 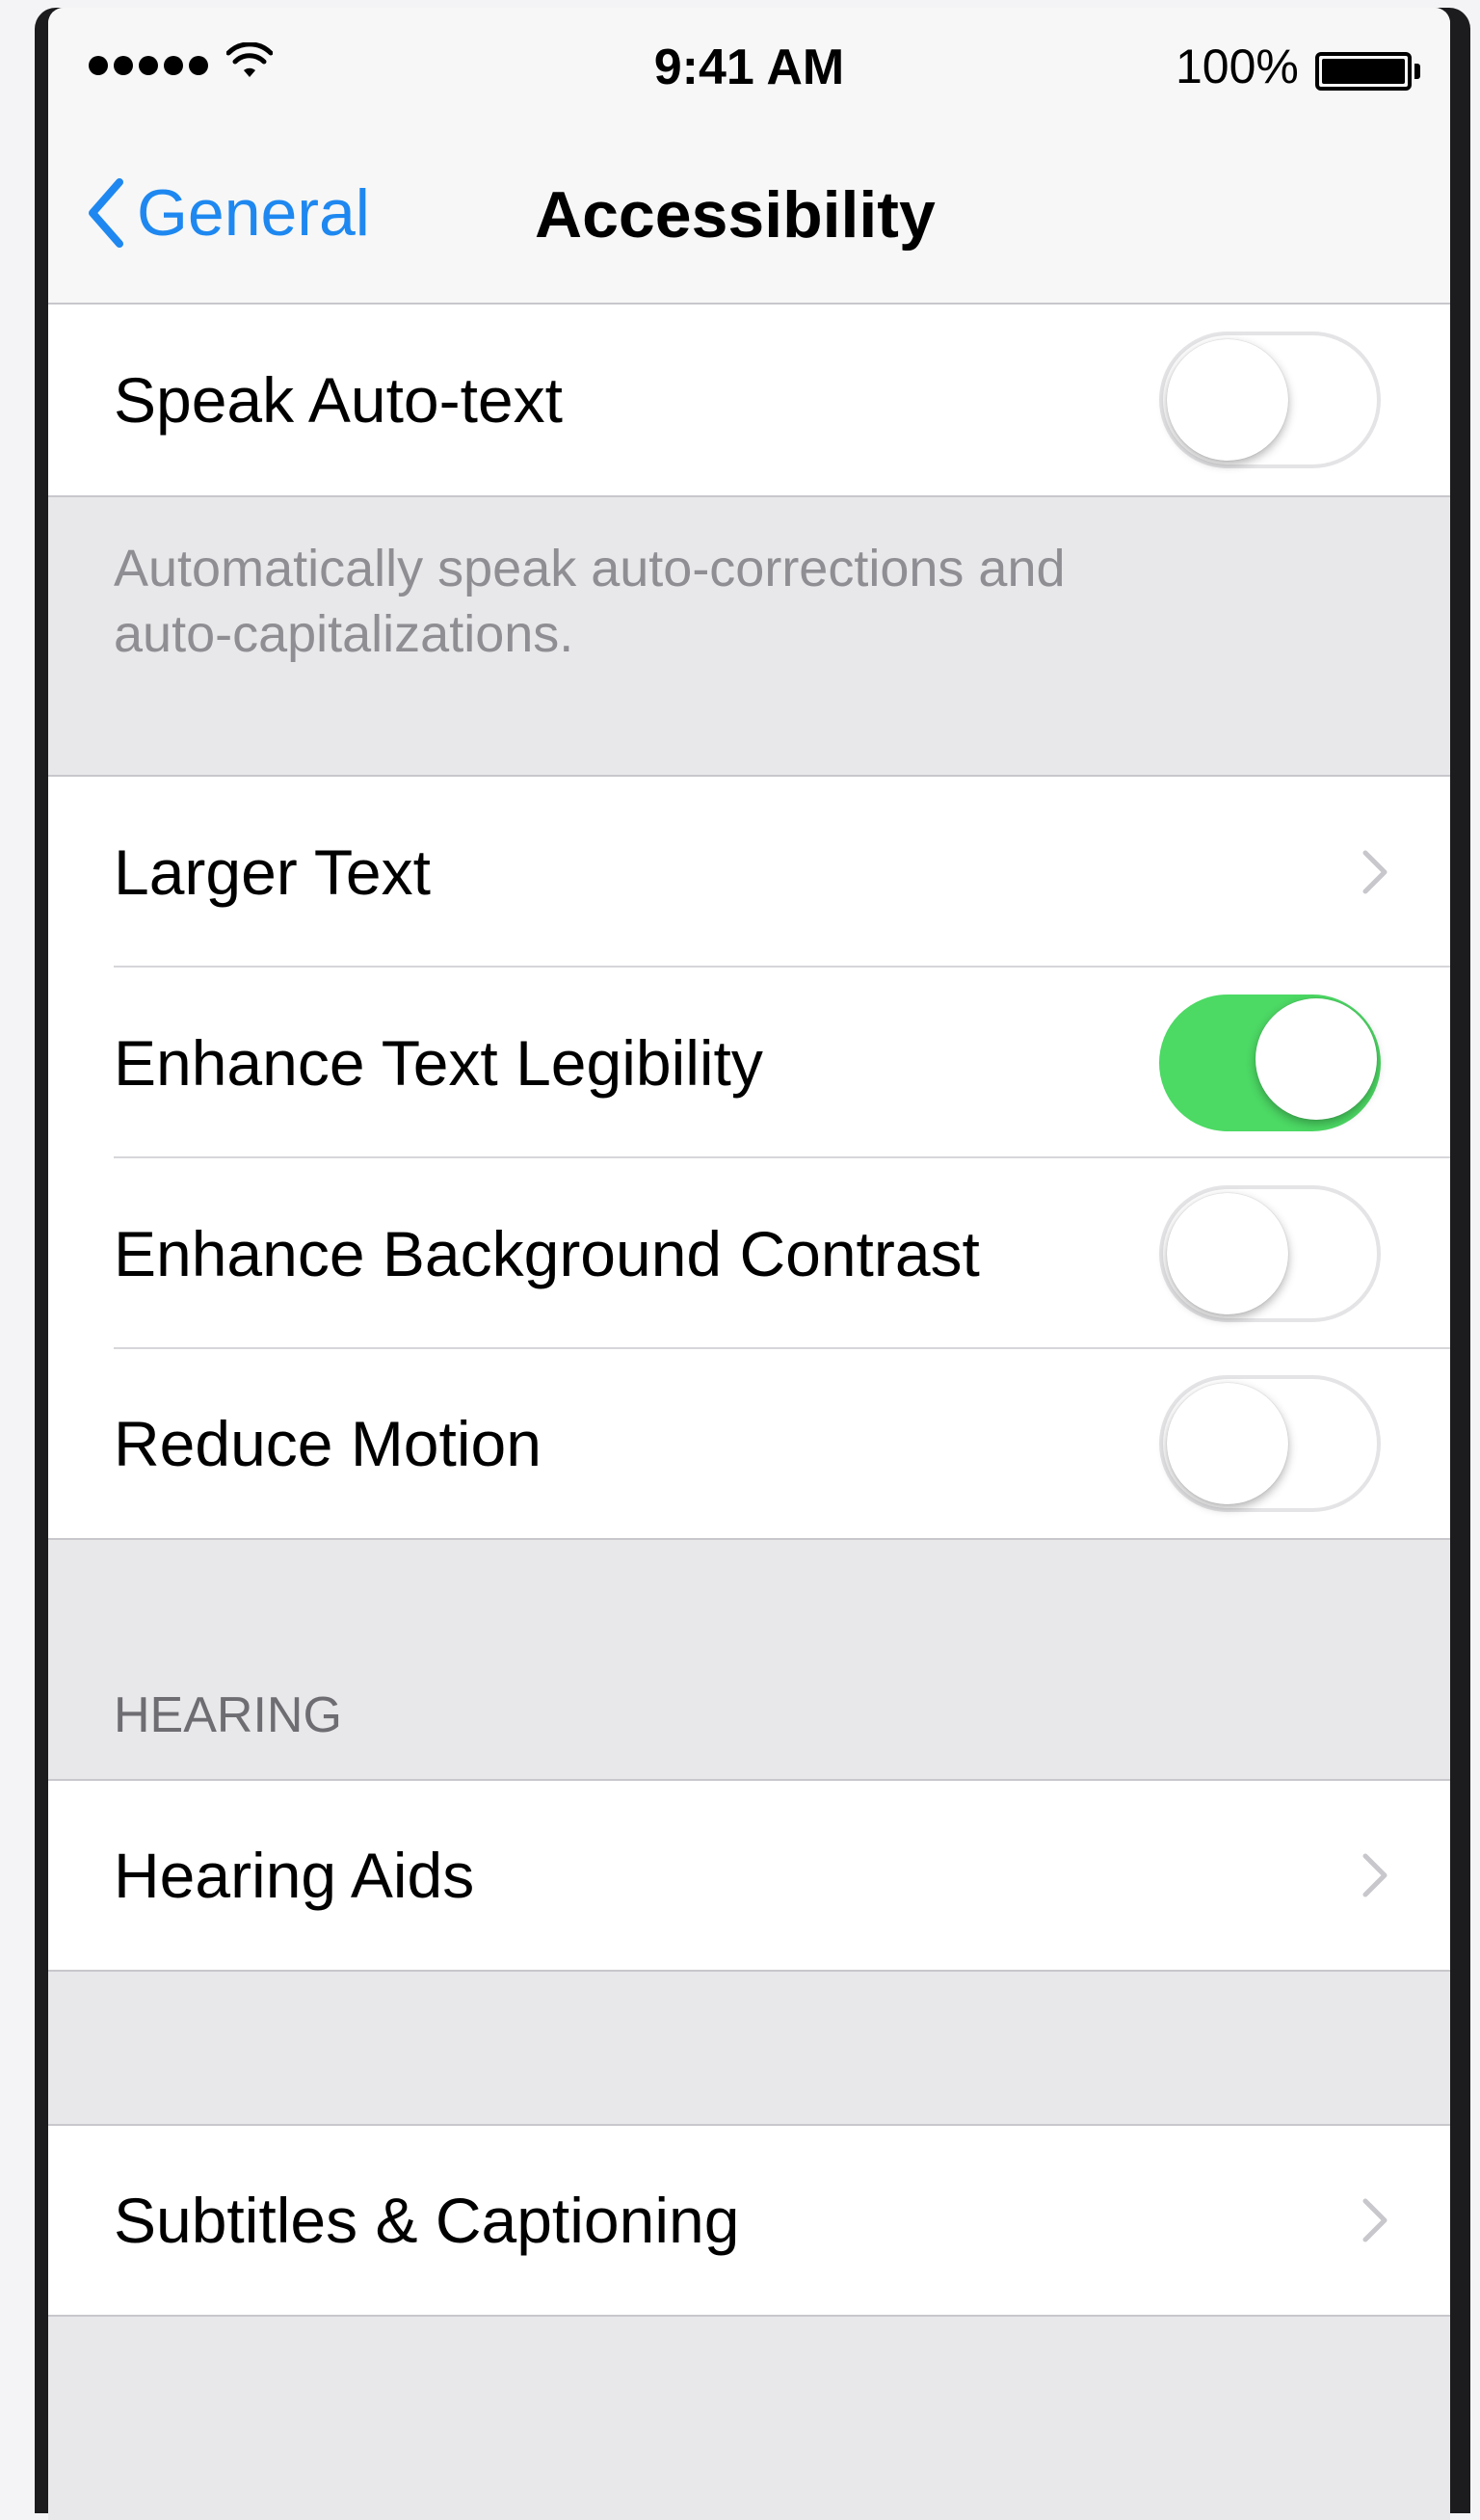 I want to click on speak-auto-text-row: Speak Auto-text, so click(x=749, y=400).